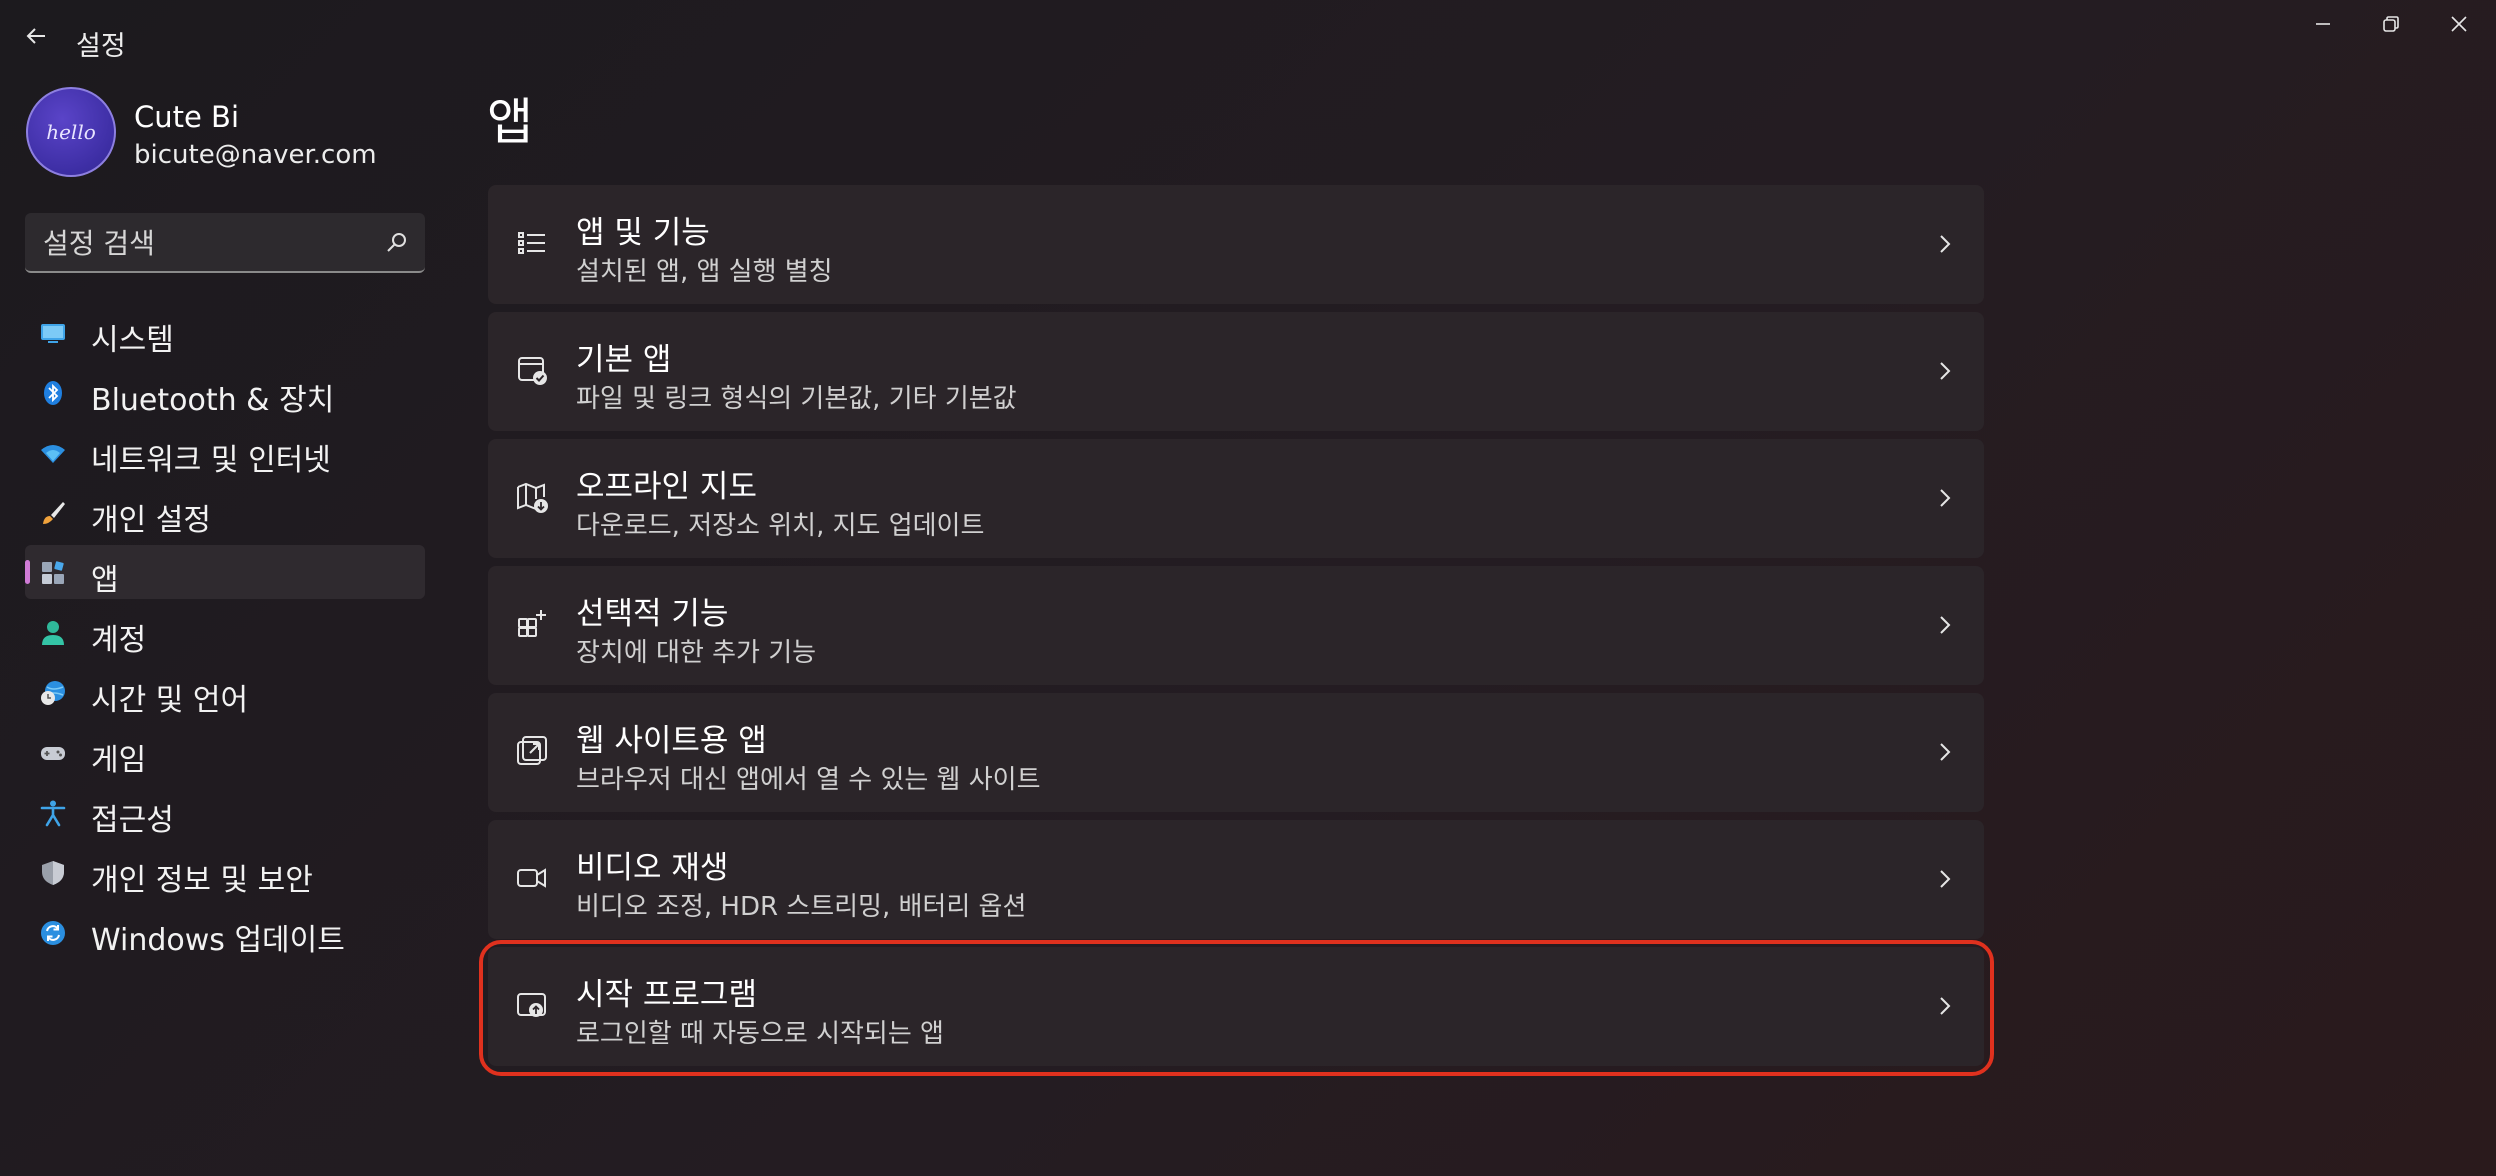 The image size is (2496, 1176). I want to click on window-title: 설정, so click(101, 46).